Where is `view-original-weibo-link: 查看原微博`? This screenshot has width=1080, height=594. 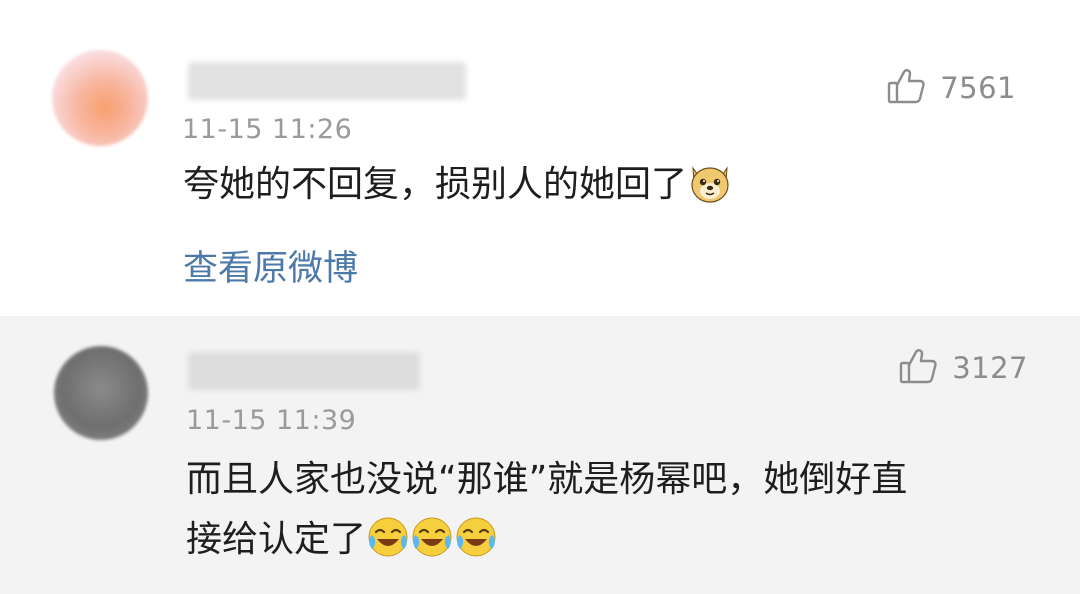
view-original-weibo-link: 查看原微博 is located at coordinates (270, 265).